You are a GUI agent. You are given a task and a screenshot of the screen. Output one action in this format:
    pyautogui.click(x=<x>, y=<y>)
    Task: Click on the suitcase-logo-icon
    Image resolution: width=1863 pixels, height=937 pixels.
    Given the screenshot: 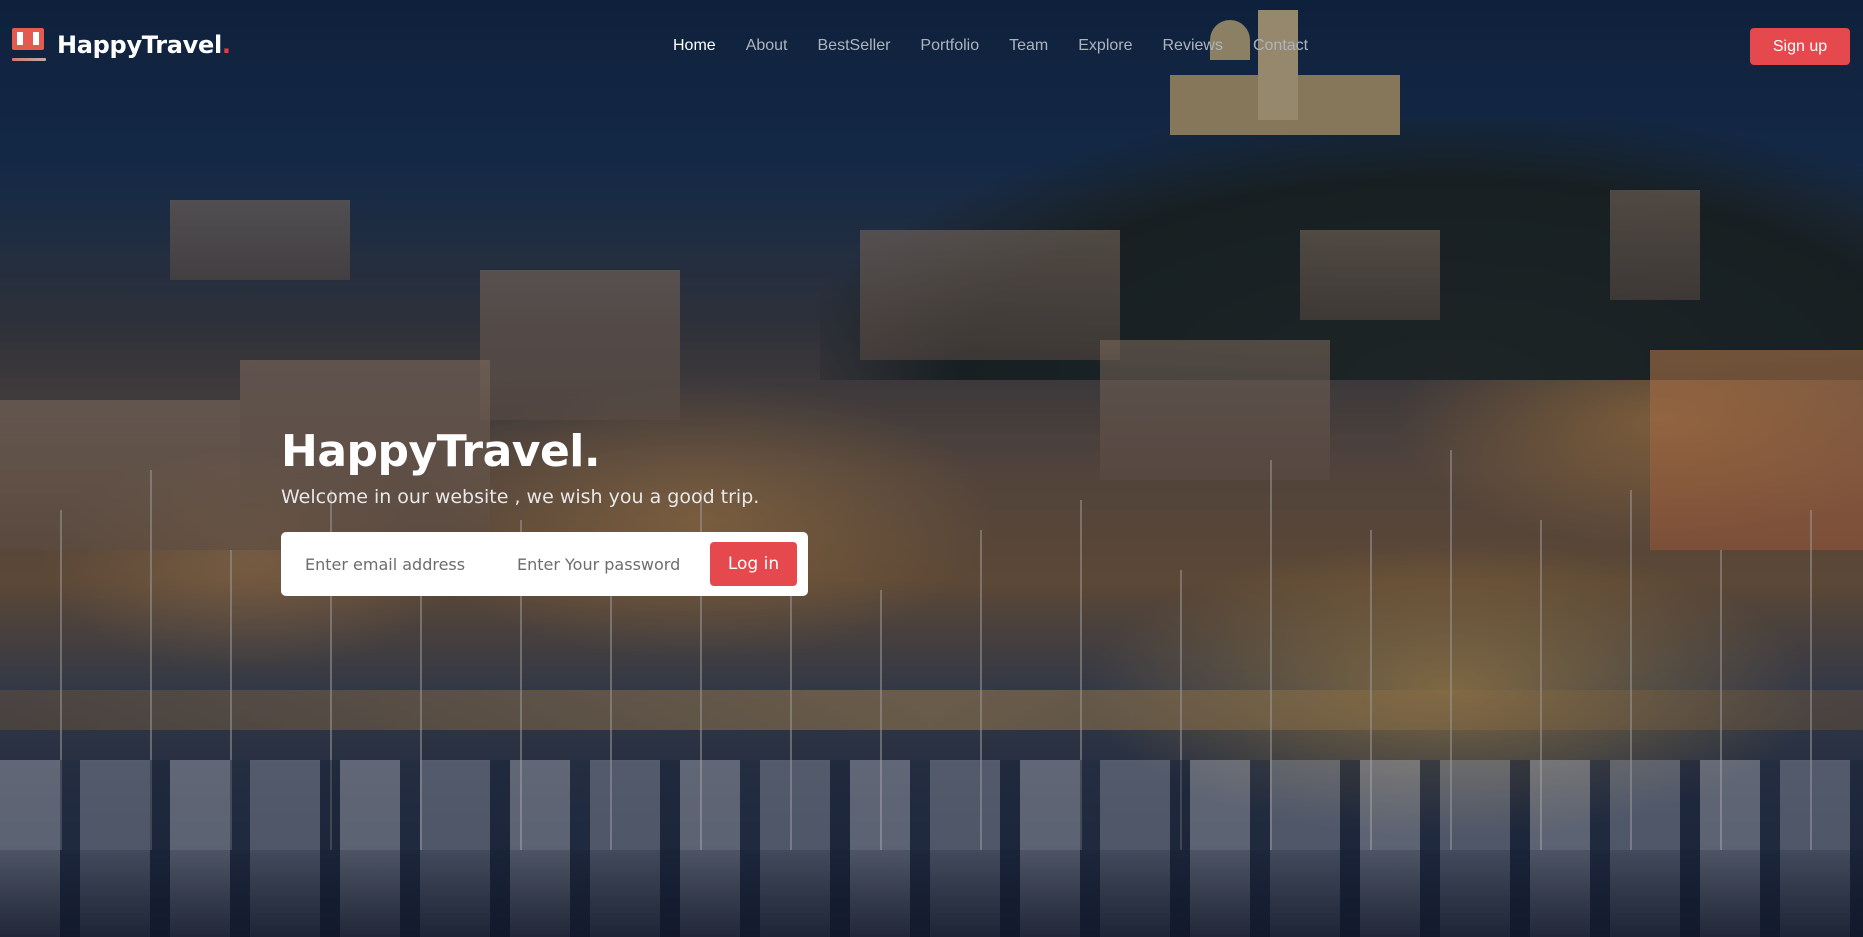 What is the action you would take?
    pyautogui.click(x=29, y=44)
    